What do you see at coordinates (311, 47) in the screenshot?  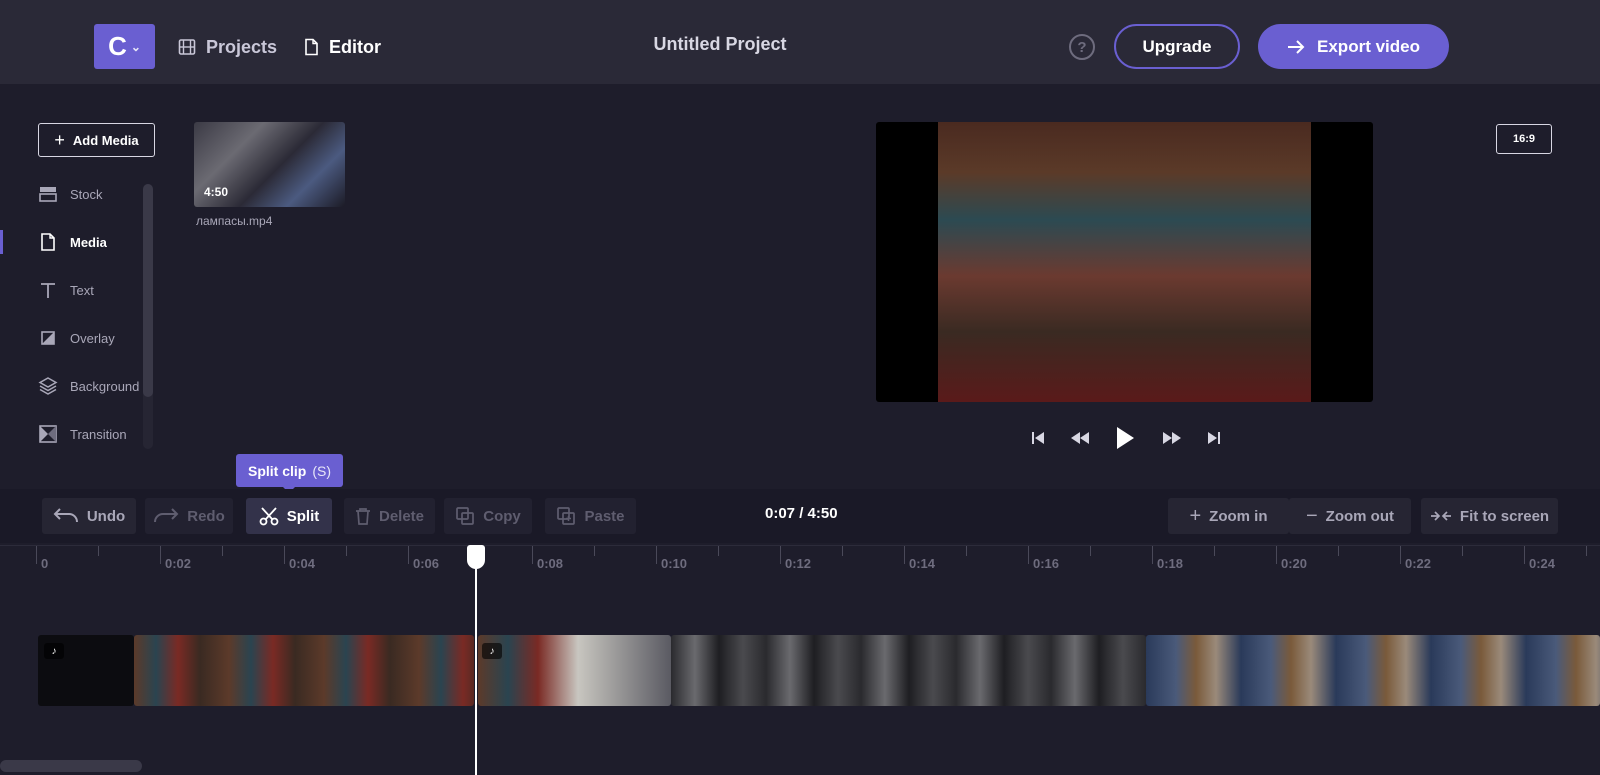 I see `document-icon` at bounding box center [311, 47].